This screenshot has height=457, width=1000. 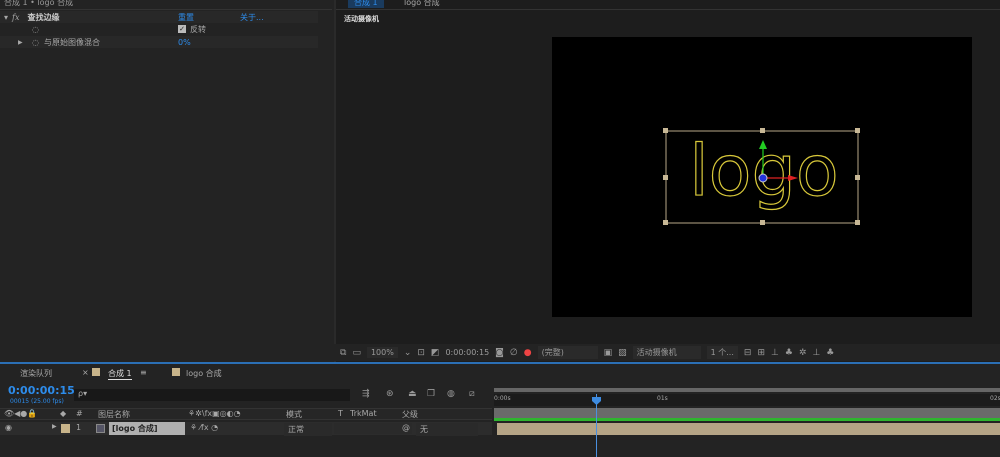 What do you see at coordinates (528, 353) in the screenshot?
I see `color-channels-icon: ●` at bounding box center [528, 353].